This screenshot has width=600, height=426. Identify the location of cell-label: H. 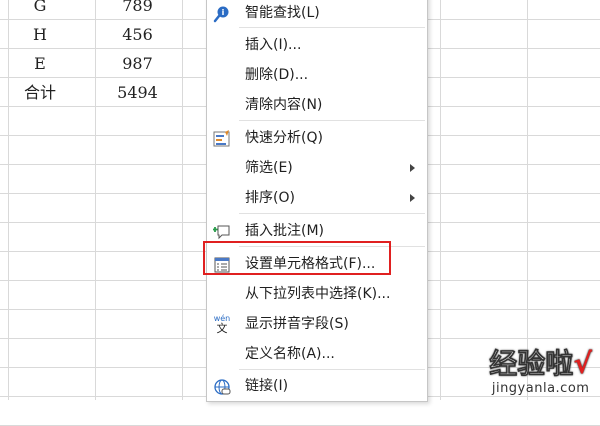
(40, 34).